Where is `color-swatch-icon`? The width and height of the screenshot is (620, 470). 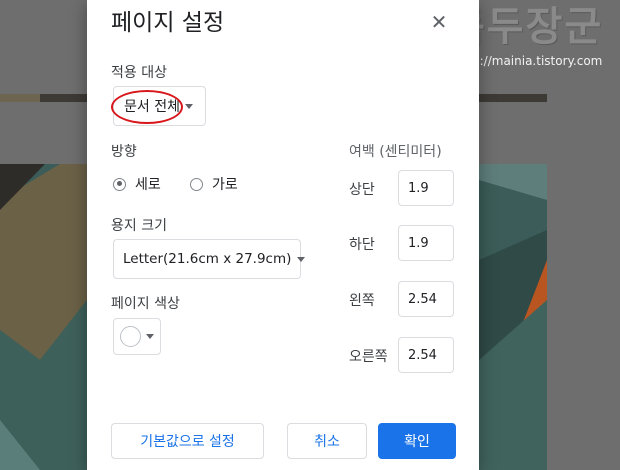
color-swatch-icon is located at coordinates (130, 336).